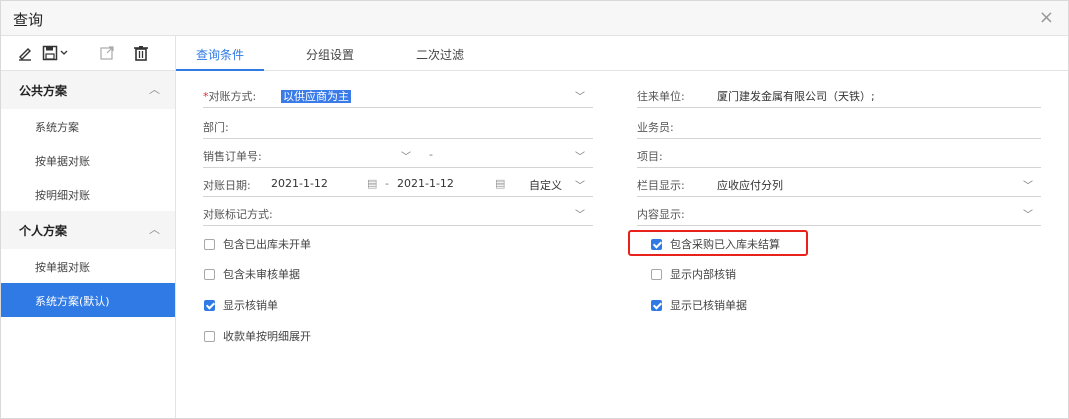  I want to click on scheme-item-label: 系统方案(默认), so click(72, 301).